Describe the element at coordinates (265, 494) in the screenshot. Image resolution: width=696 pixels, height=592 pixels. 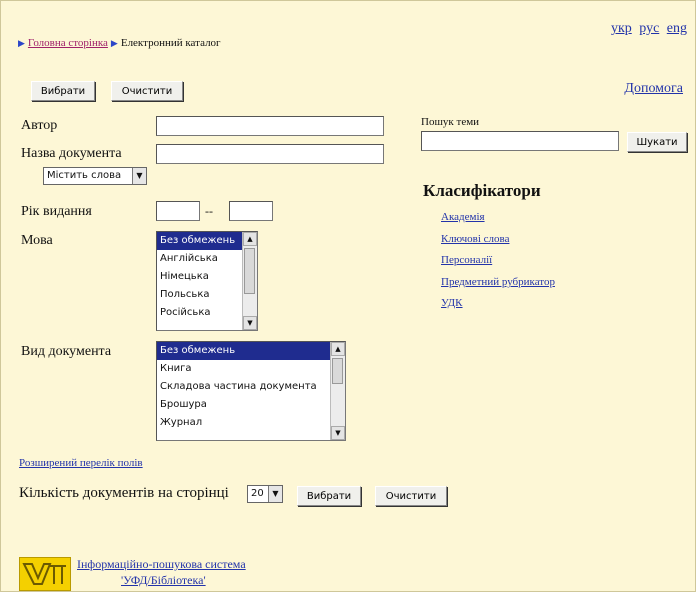
I see `per-page-select: 20 ▼` at that location.